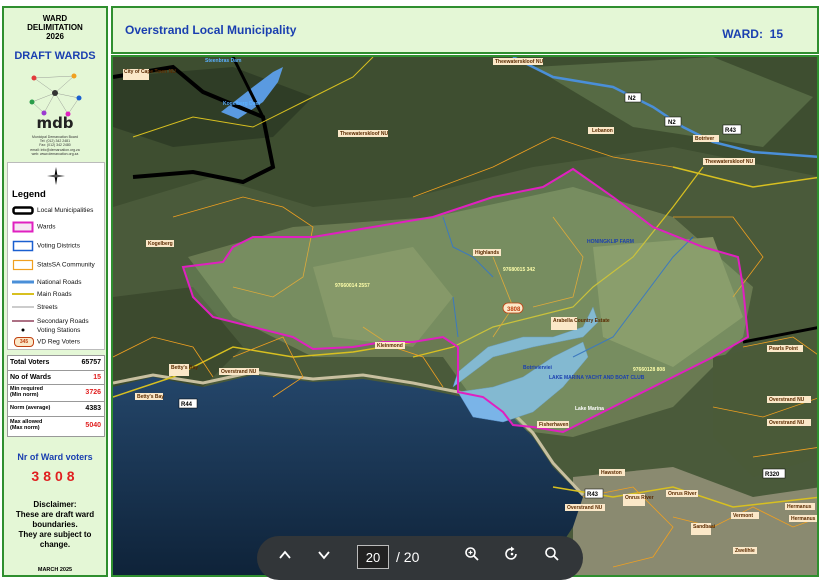 The width and height of the screenshot is (823, 581). What do you see at coordinates (373, 557) in the screenshot?
I see `page-number-input: 20` at bounding box center [373, 557].